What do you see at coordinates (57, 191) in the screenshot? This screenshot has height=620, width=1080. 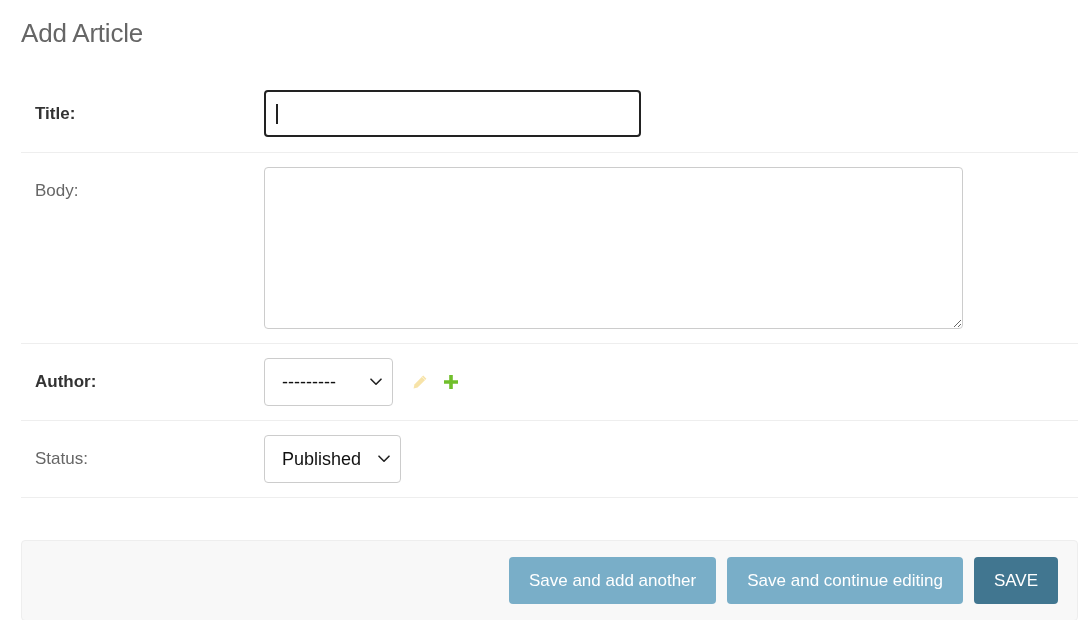 I see `field-label: Body:` at bounding box center [57, 191].